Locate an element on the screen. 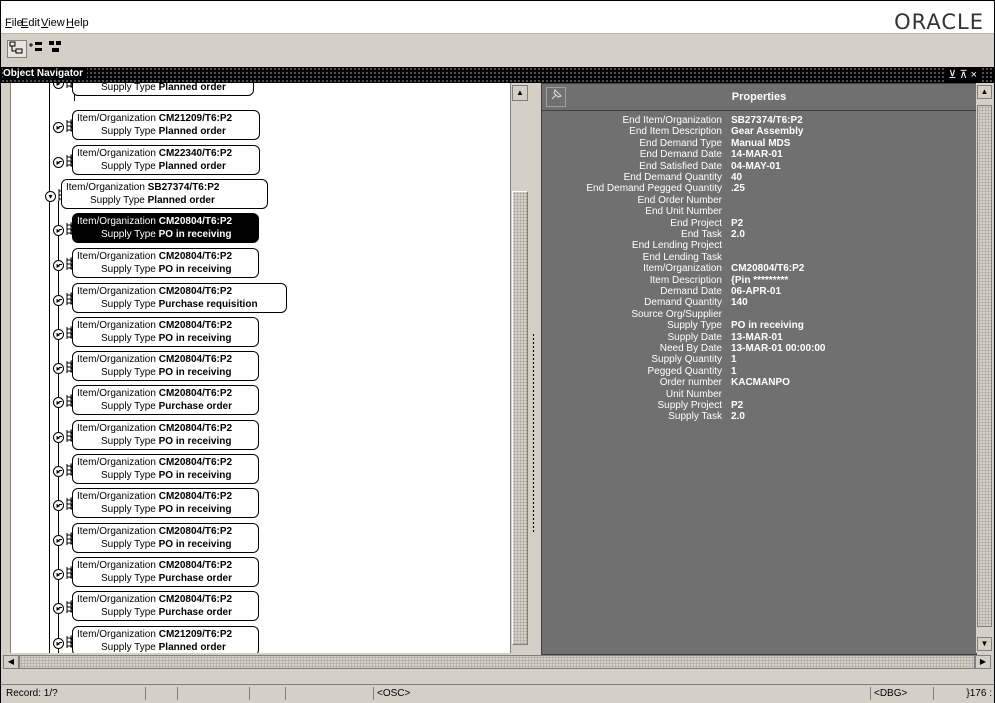  menu-item-help: Help is located at coordinates (77, 23).